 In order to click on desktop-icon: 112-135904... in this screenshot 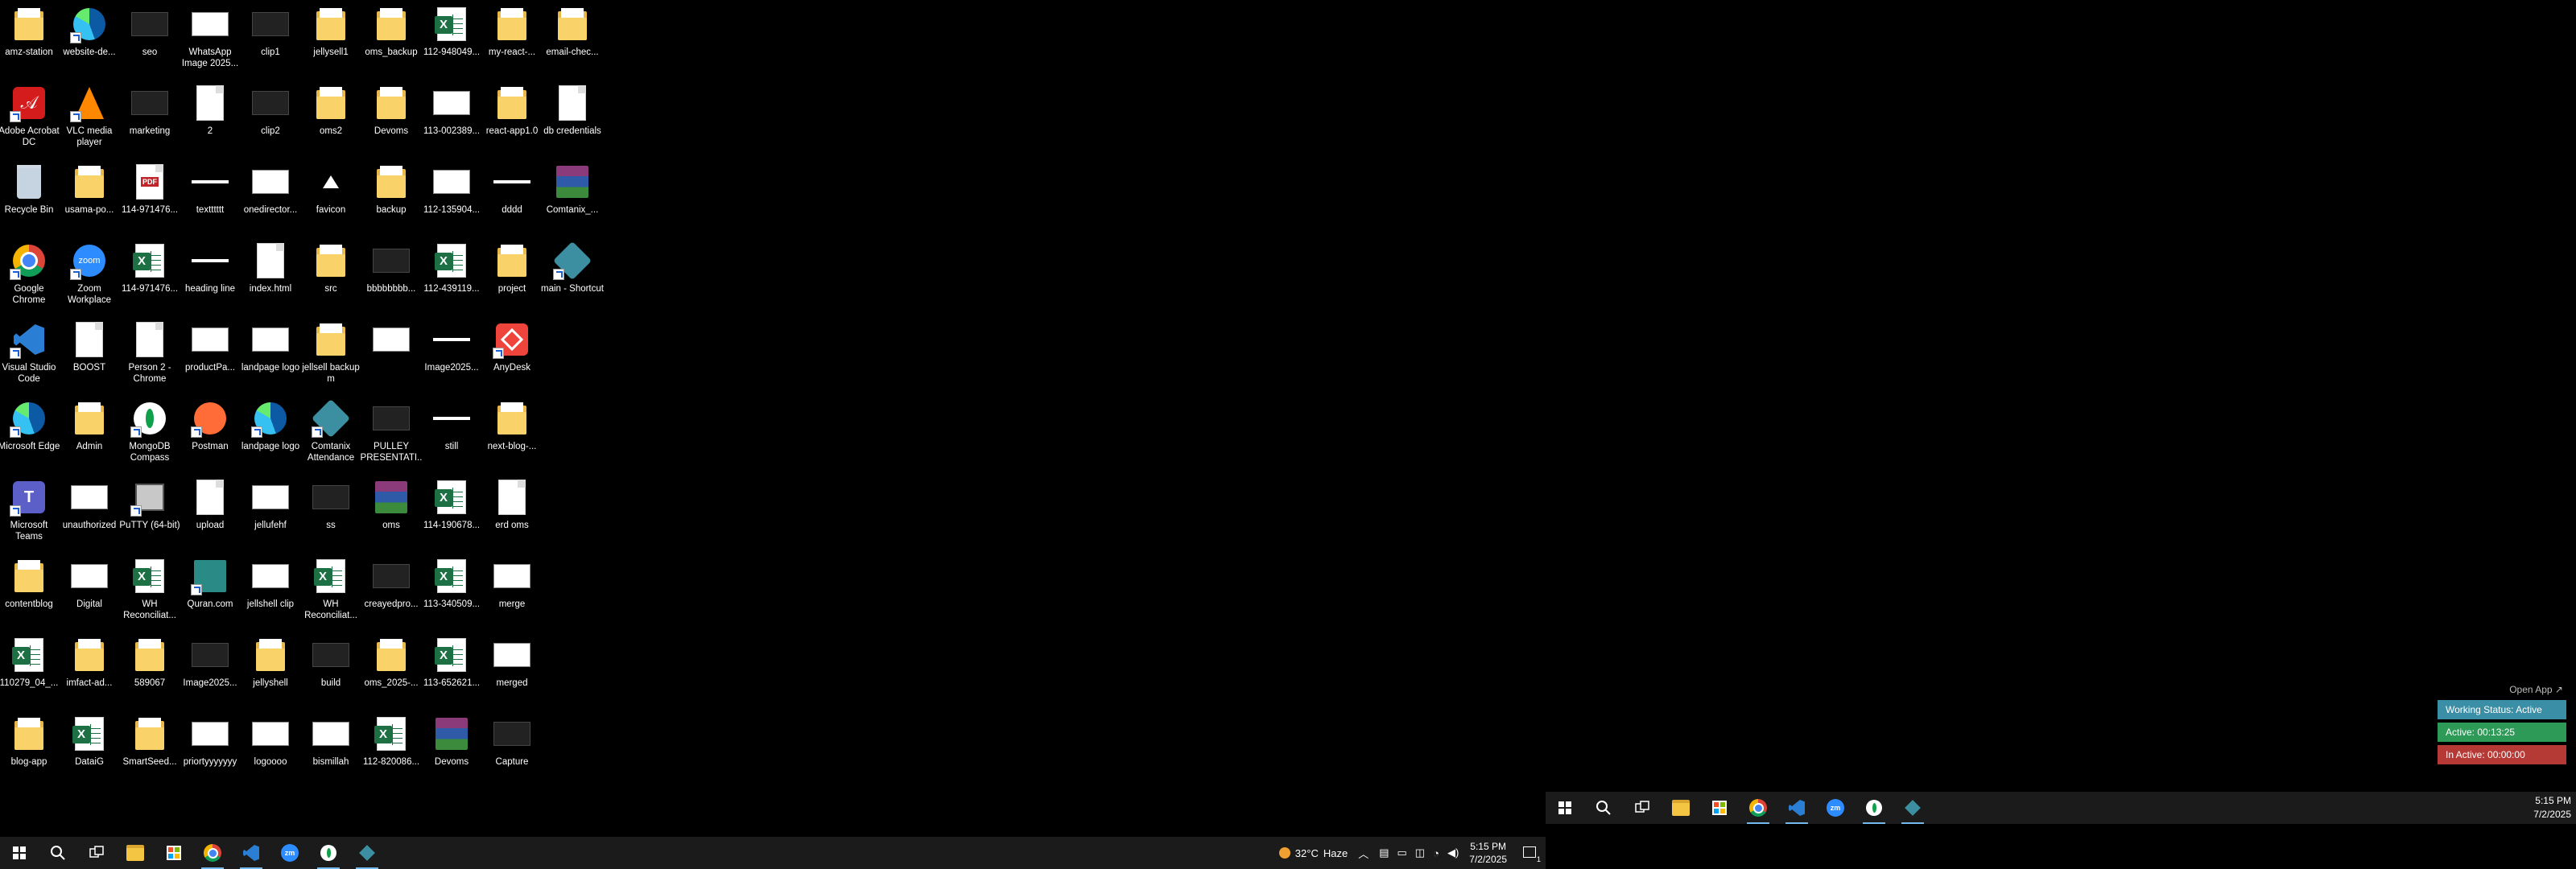, I will do `click(452, 196)`.